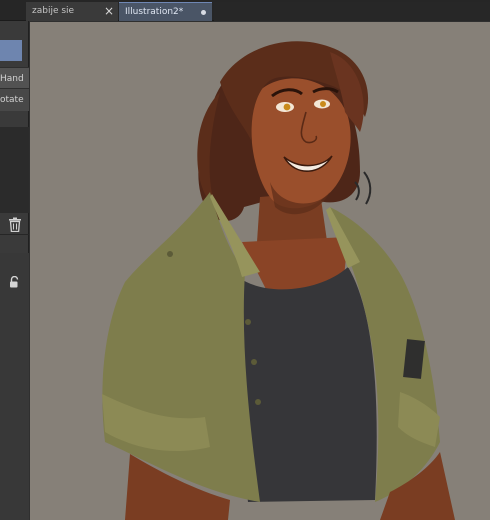 This screenshot has width=490, height=520. I want to click on tab-illustration2: Illustration2*, so click(165, 11).